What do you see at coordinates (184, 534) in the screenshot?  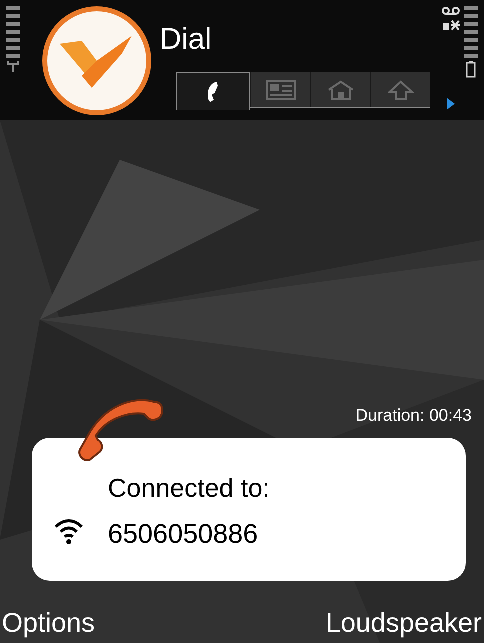 I see `phone-number: 6506050886` at bounding box center [184, 534].